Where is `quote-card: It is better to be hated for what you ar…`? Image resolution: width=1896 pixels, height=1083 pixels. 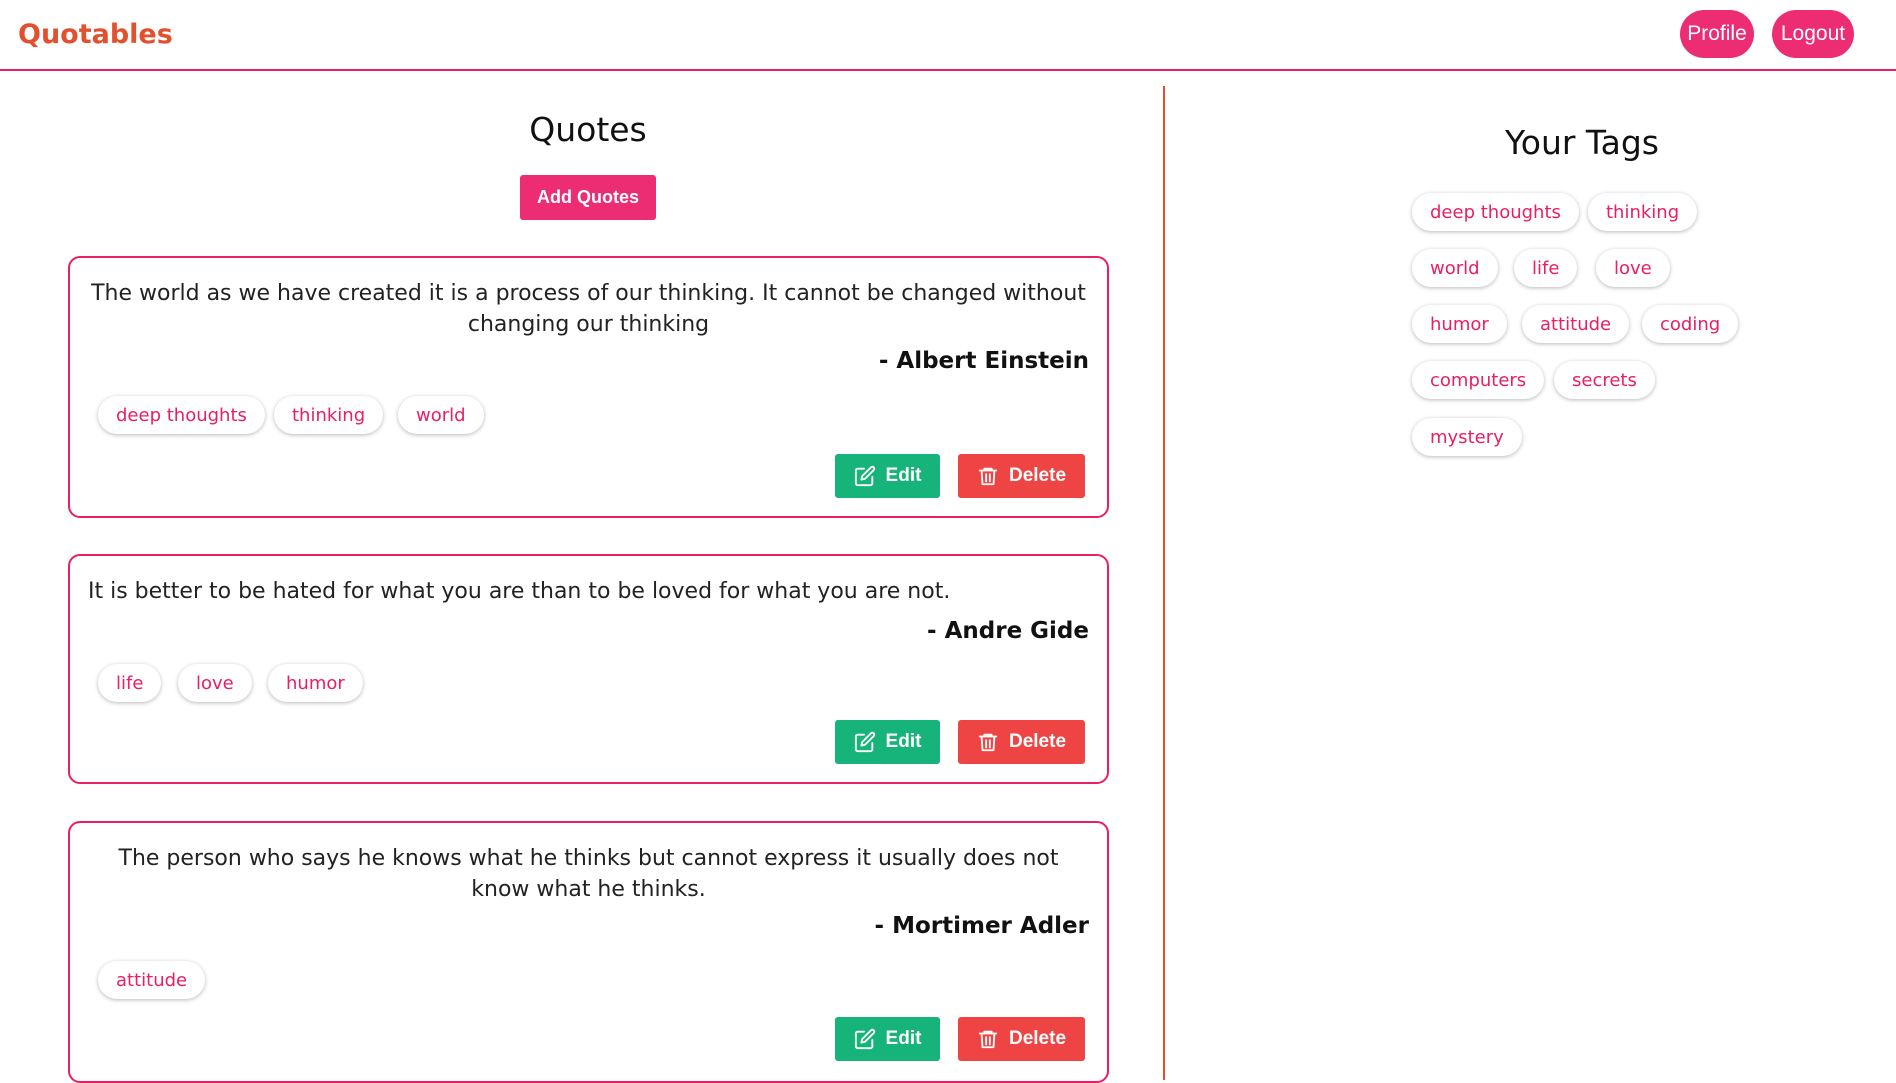
quote-card: It is better to be hated for what you ar… is located at coordinates (588, 669).